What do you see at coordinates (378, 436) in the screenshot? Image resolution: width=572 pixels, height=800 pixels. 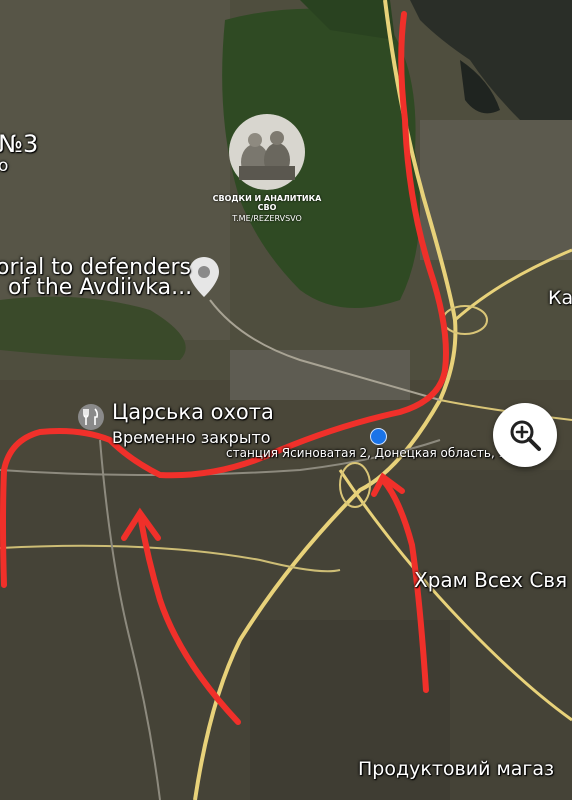 I see `location-marker` at bounding box center [378, 436].